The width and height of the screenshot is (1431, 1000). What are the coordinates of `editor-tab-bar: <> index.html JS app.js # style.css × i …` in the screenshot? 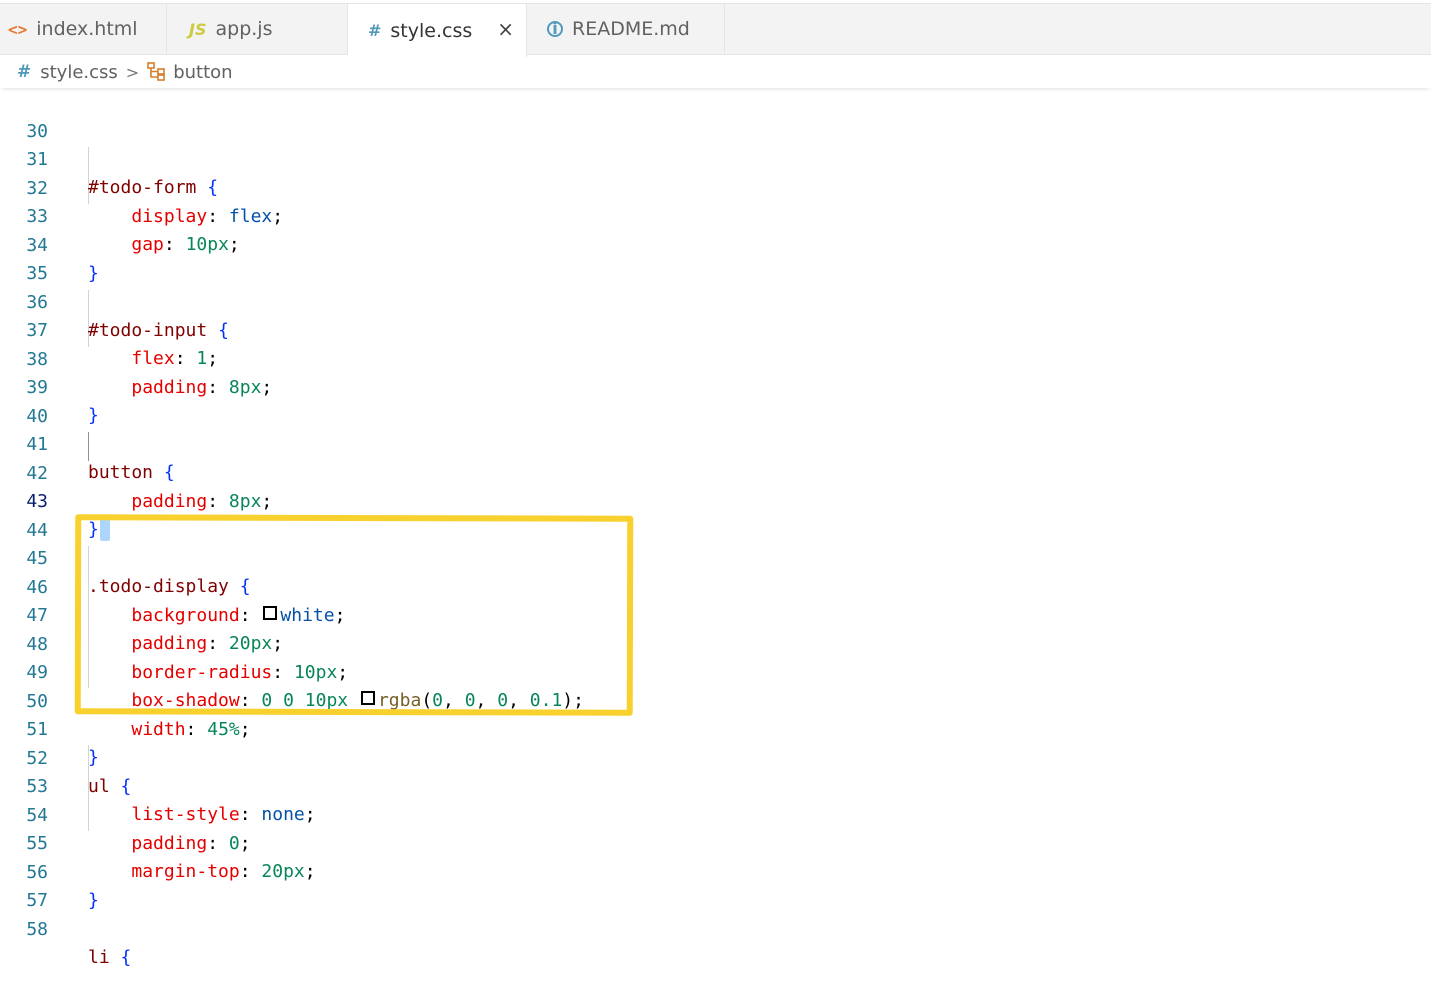 It's located at (715, 30).